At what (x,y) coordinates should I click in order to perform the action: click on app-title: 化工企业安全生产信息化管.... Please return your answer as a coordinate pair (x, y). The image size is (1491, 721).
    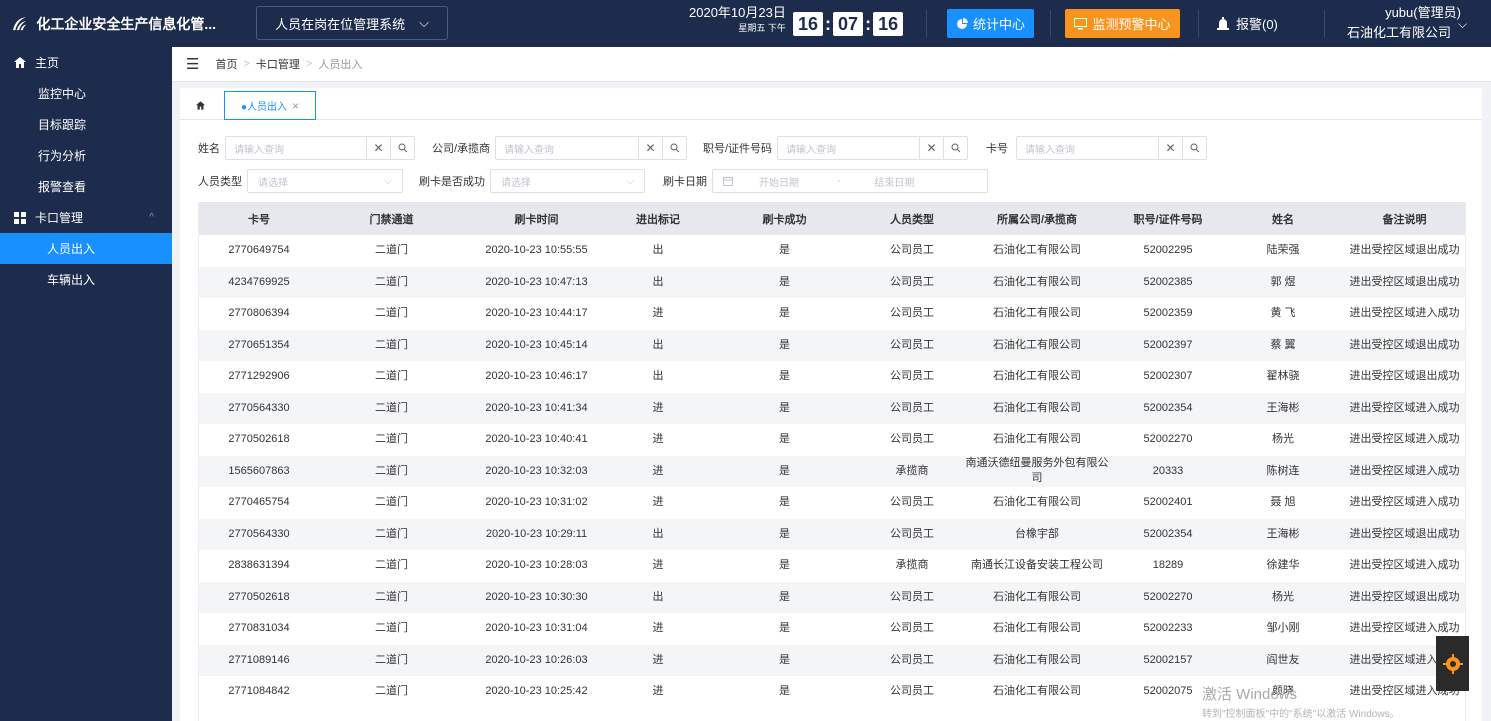
    Looking at the image, I should click on (126, 23).